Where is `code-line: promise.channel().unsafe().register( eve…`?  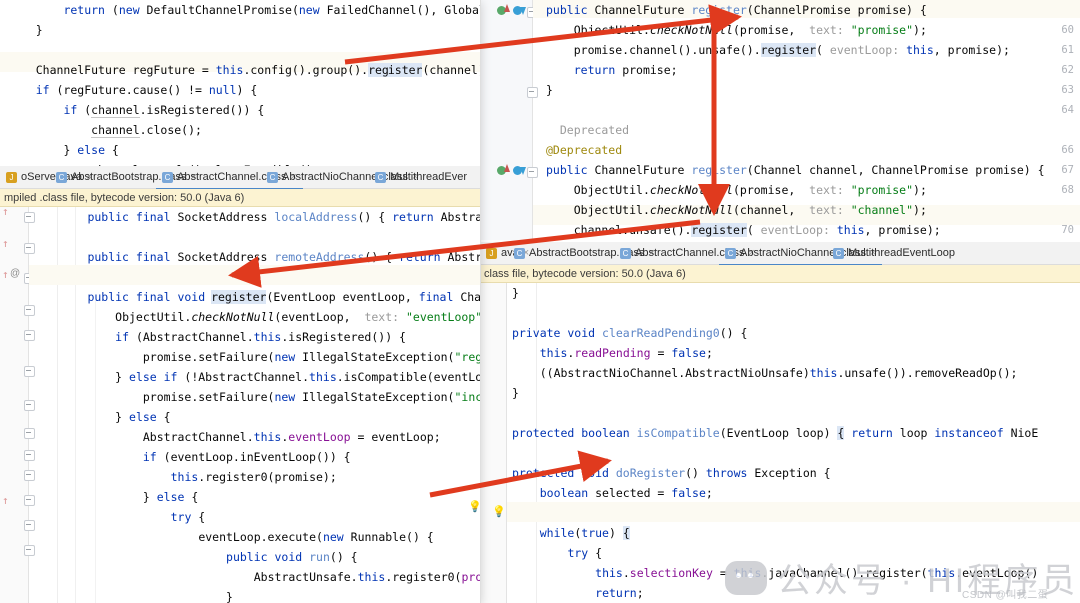 code-line: promise.channel().unsafe().register( eve… is located at coordinates (795, 50).